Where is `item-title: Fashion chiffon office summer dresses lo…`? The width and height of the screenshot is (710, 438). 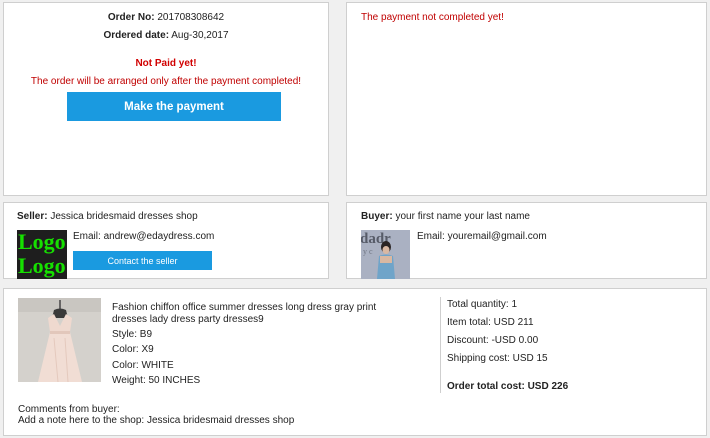
item-title: Fashion chiffon office summer dresses lo… is located at coordinates (262, 314).